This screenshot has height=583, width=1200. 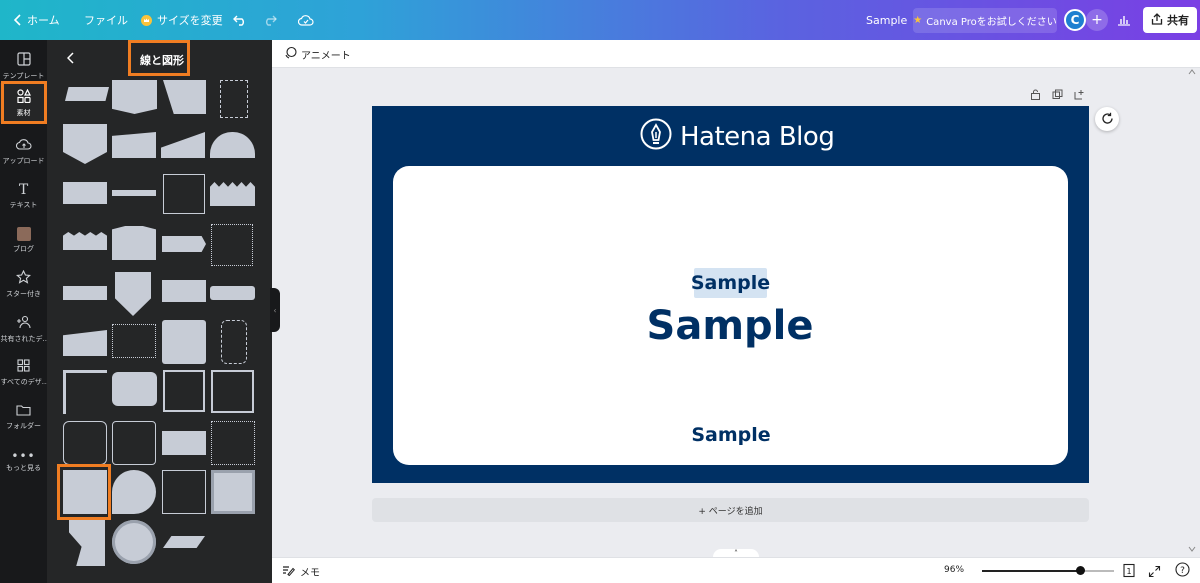 What do you see at coordinates (1079, 94) in the screenshot?
I see `add-page-icon` at bounding box center [1079, 94].